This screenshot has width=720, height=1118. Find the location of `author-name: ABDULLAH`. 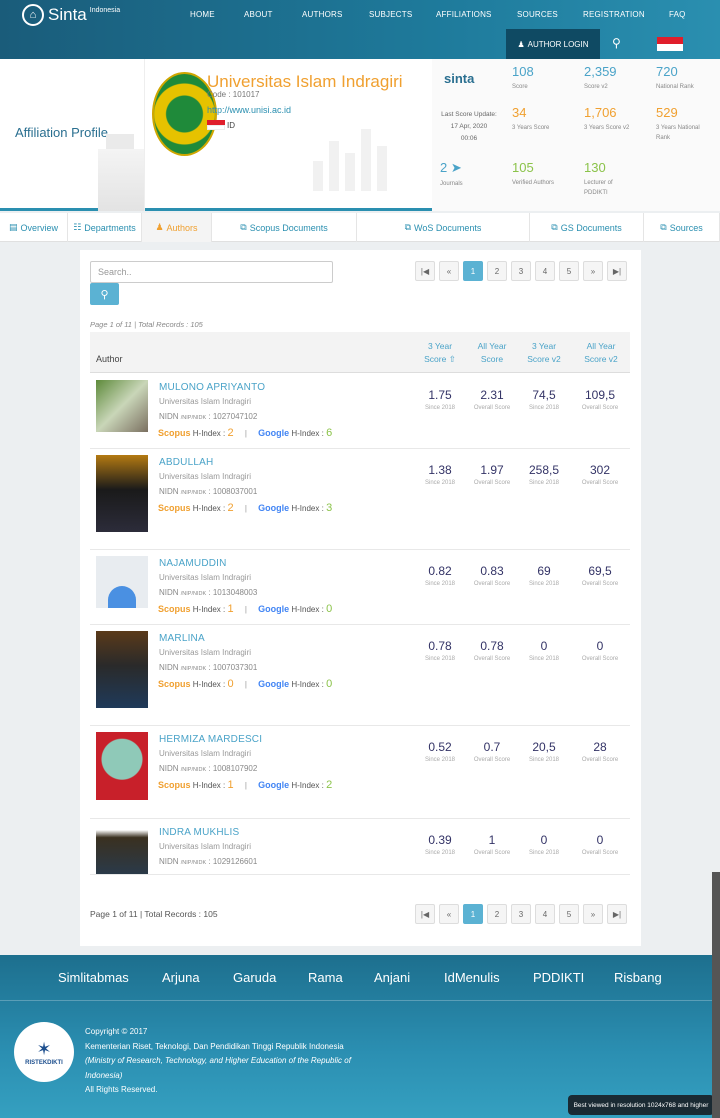

author-name: ABDULLAH is located at coordinates (186, 462).